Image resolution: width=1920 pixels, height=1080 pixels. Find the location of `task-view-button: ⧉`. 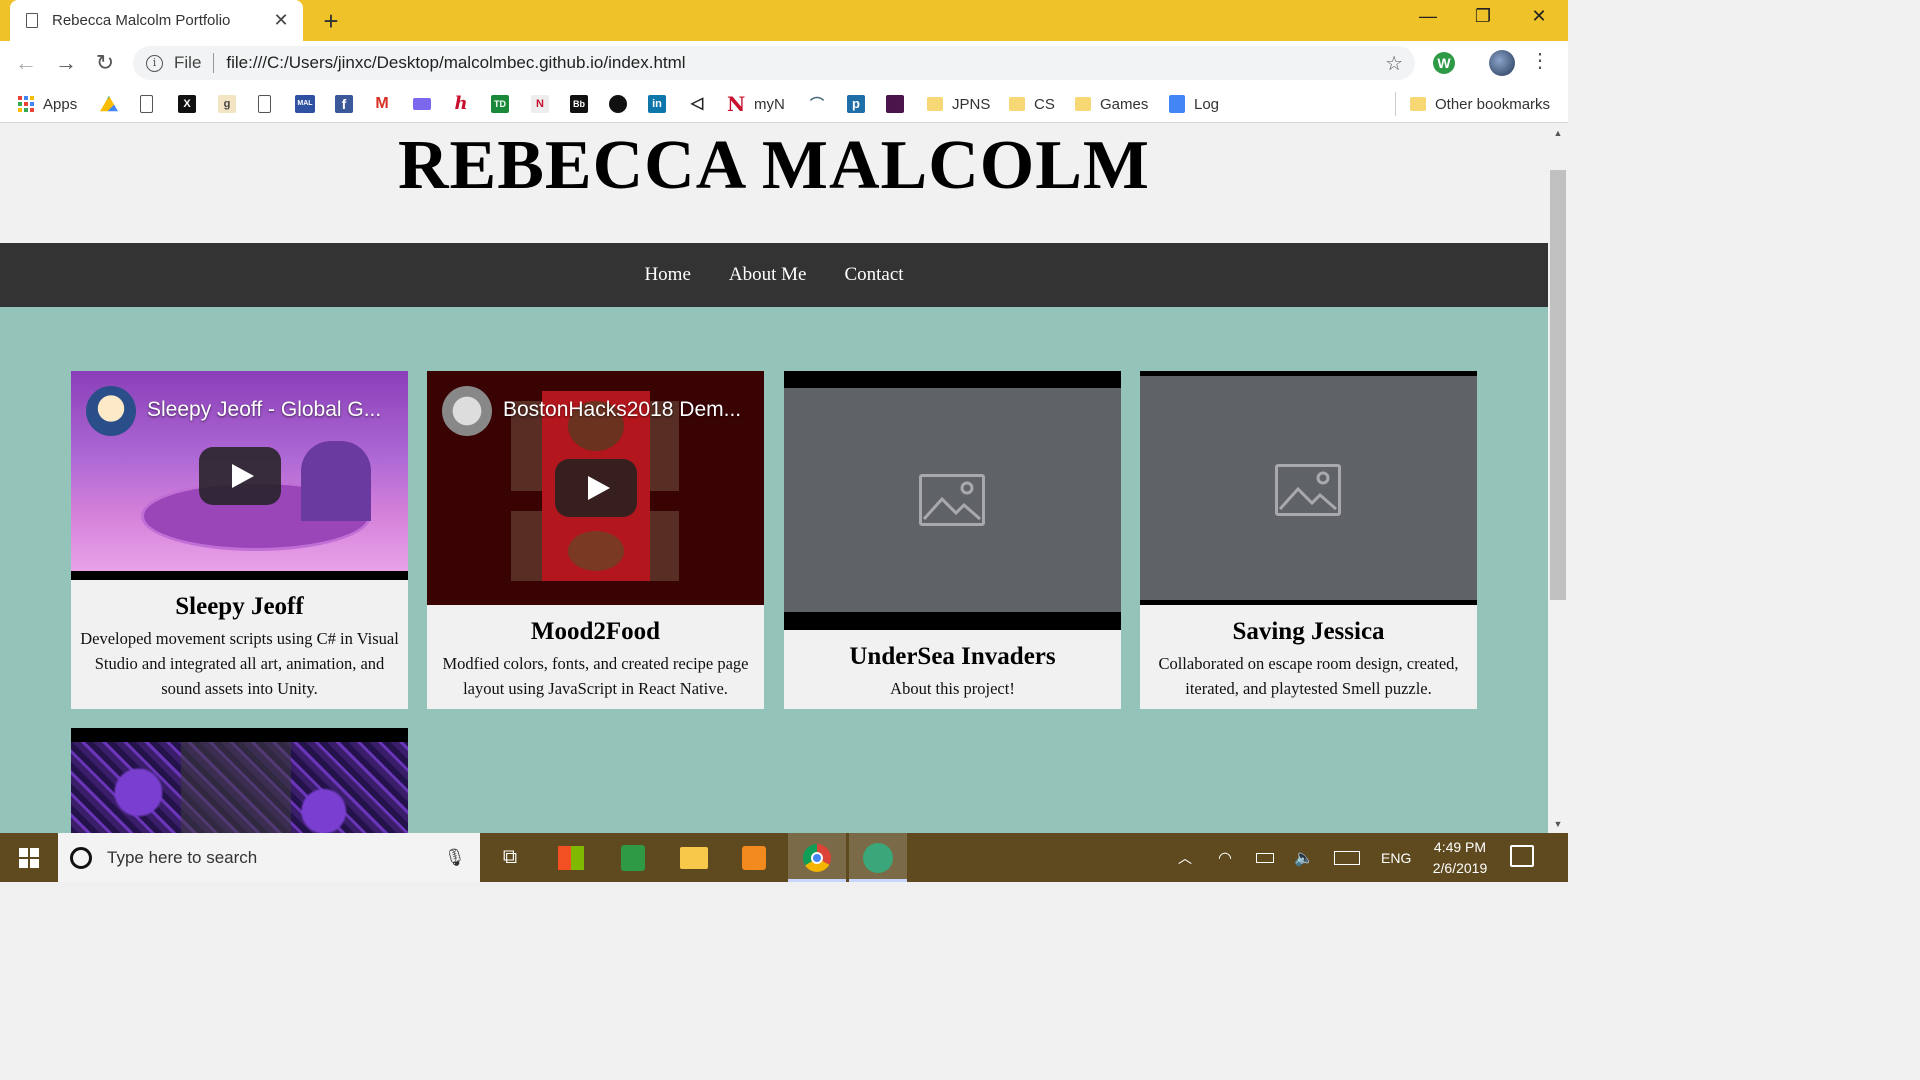

task-view-button: ⧉ is located at coordinates (510, 857).